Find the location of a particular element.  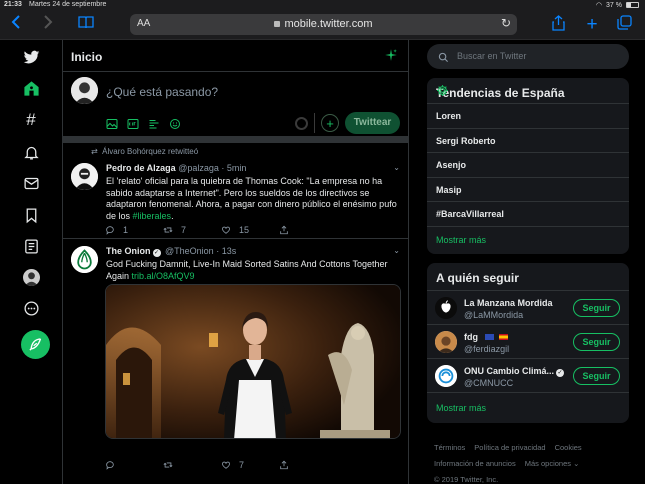

compose-input: ¿Qué está pasando? is located at coordinates (162, 92).